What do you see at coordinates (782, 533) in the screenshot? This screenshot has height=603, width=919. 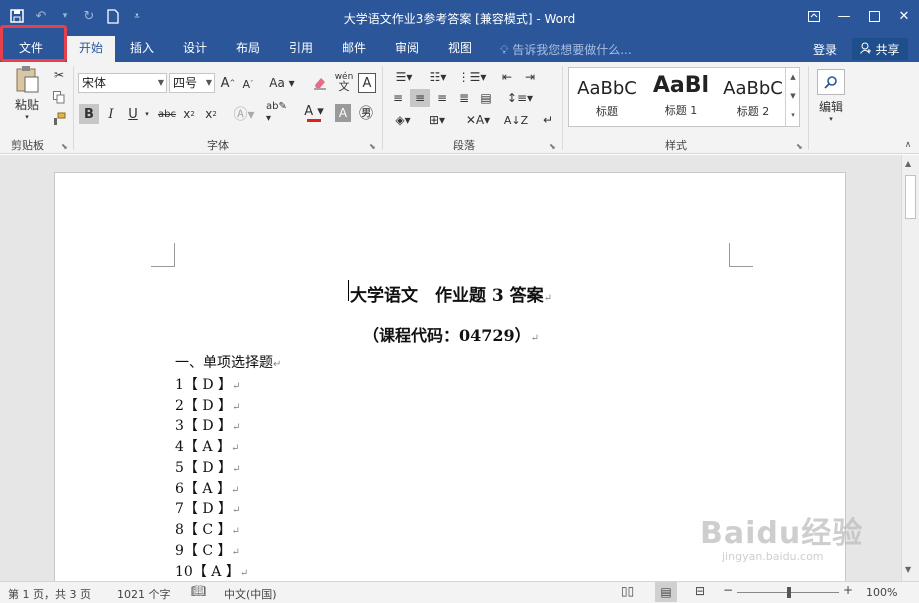 I see `watermark-brand: Baidu经验` at bounding box center [782, 533].